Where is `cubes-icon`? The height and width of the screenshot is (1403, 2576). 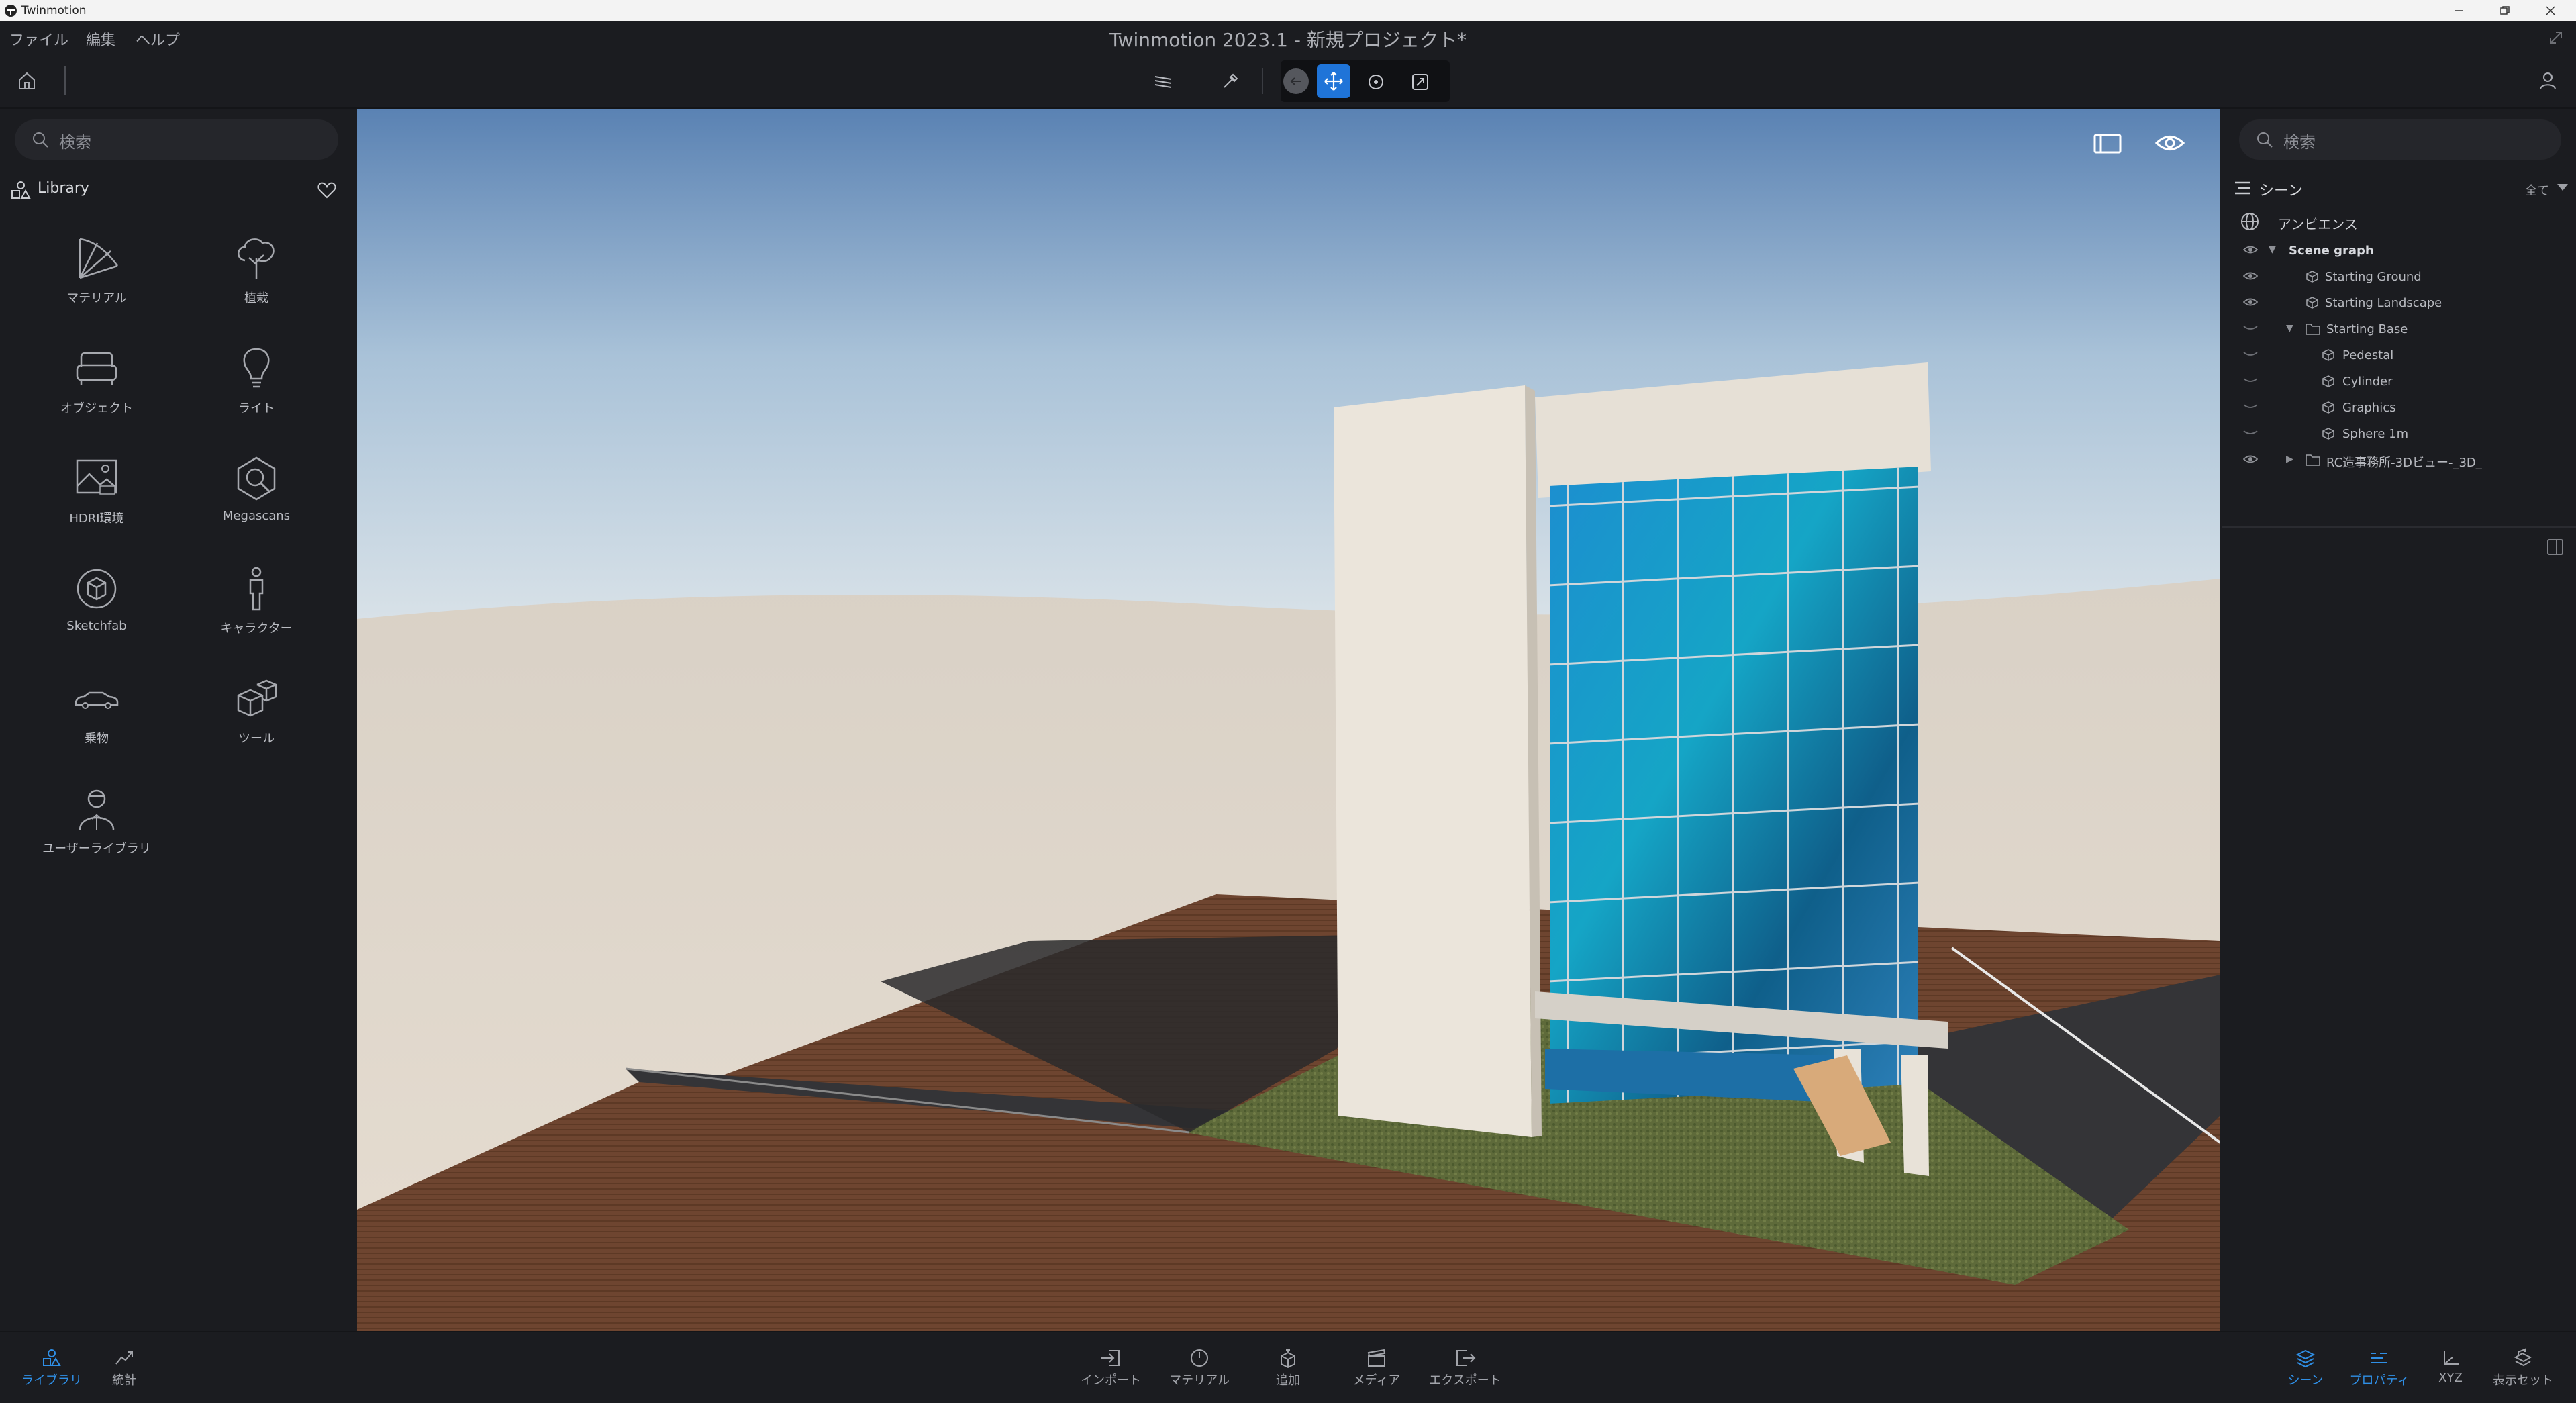
cubes-icon is located at coordinates (257, 698).